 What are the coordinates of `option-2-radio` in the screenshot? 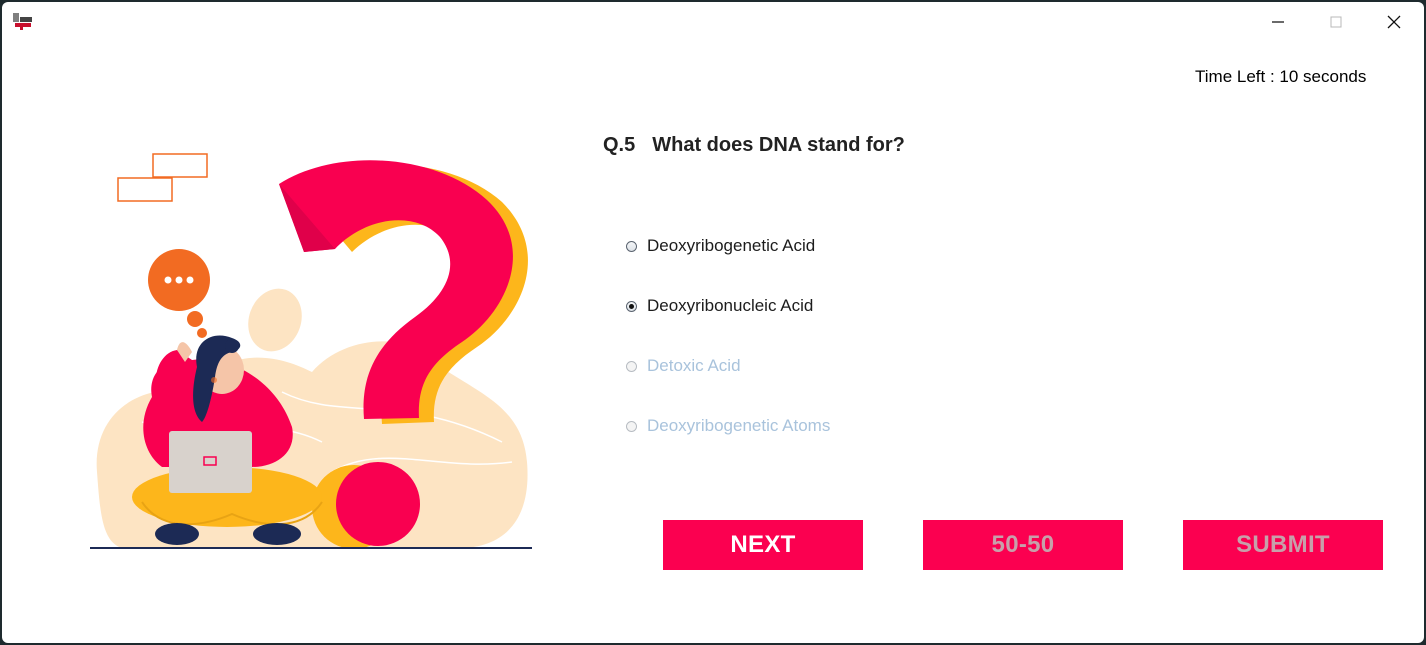 It's located at (631, 306).